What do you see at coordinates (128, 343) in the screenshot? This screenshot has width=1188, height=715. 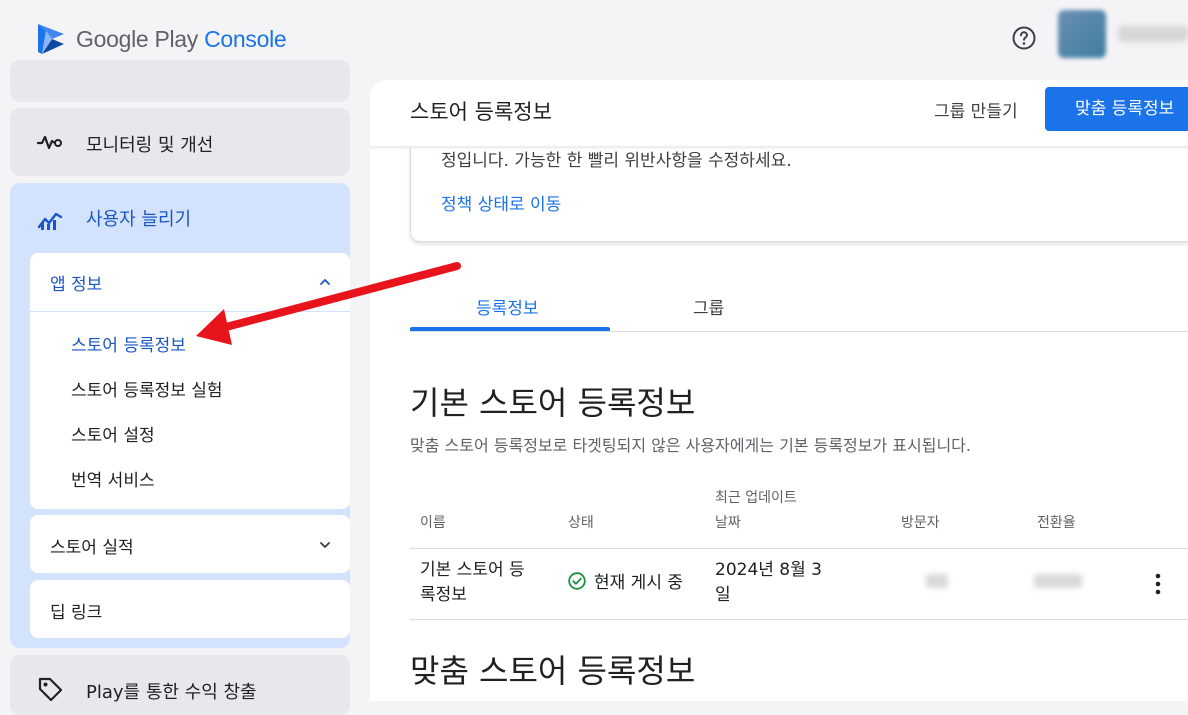 I see `sidebar-item-store-listing: 스토어 등록정보` at bounding box center [128, 343].